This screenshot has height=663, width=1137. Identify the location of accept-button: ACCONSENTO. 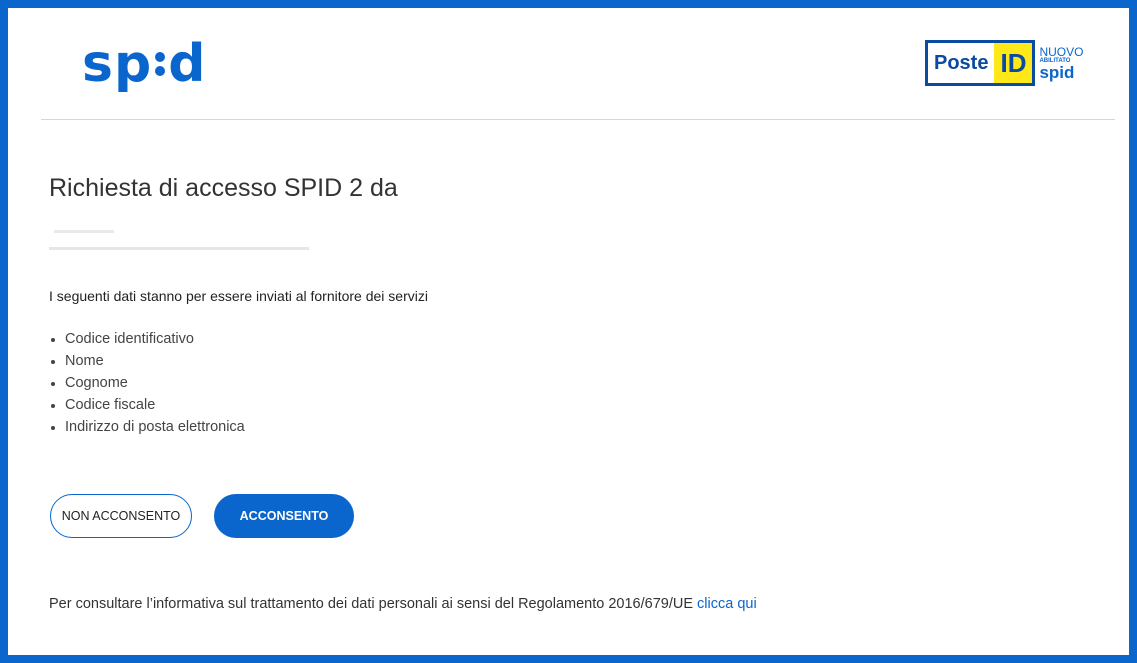
(284, 516).